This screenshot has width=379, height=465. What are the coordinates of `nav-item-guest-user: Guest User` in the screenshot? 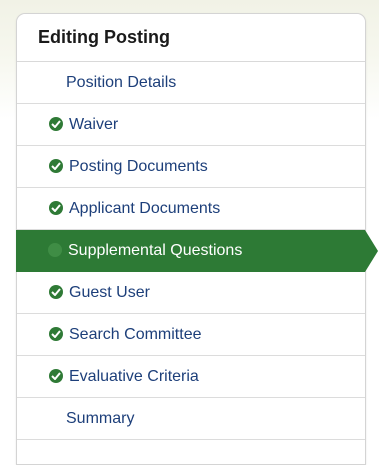 It's located at (191, 293).